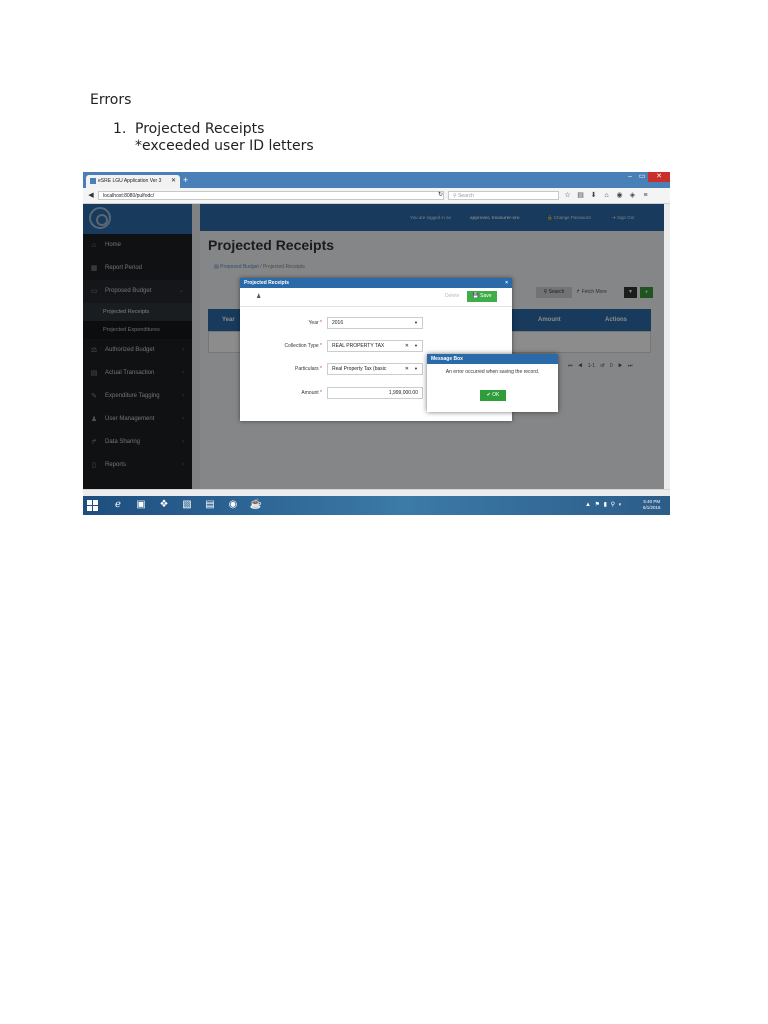 The height and width of the screenshot is (1024, 768). I want to click on save-button: 💾 Save, so click(482, 296).